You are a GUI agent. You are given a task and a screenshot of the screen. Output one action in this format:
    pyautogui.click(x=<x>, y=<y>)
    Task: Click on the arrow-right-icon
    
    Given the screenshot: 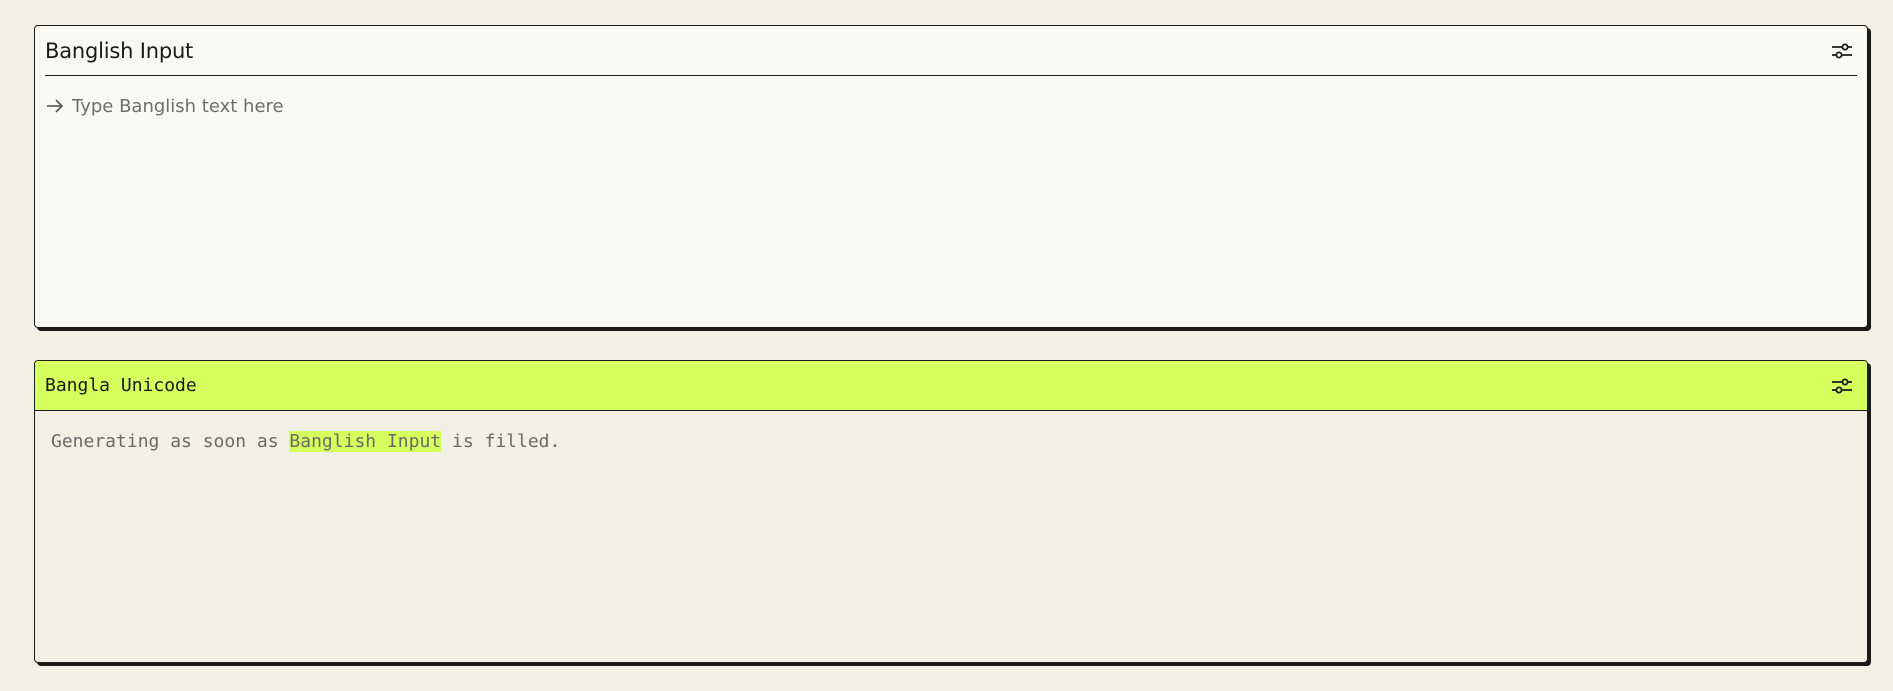 What is the action you would take?
    pyautogui.click(x=56, y=106)
    